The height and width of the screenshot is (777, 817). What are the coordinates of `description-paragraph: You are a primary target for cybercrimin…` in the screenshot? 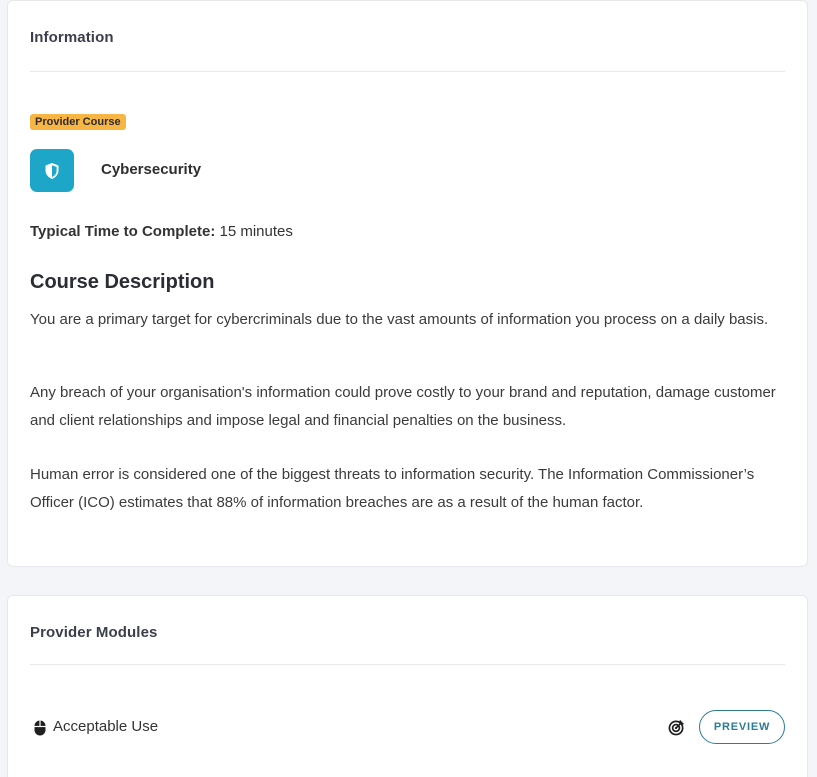 It's located at (399, 319).